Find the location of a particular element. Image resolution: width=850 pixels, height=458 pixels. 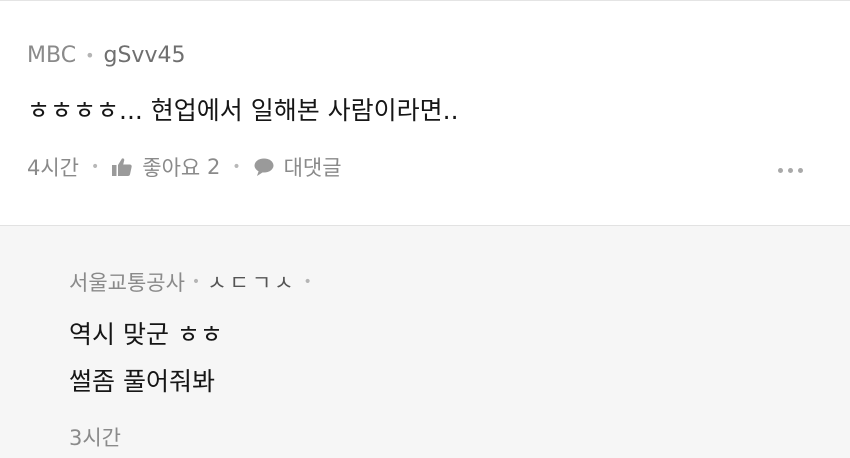

reply-button: 대댓글 is located at coordinates (297, 167).